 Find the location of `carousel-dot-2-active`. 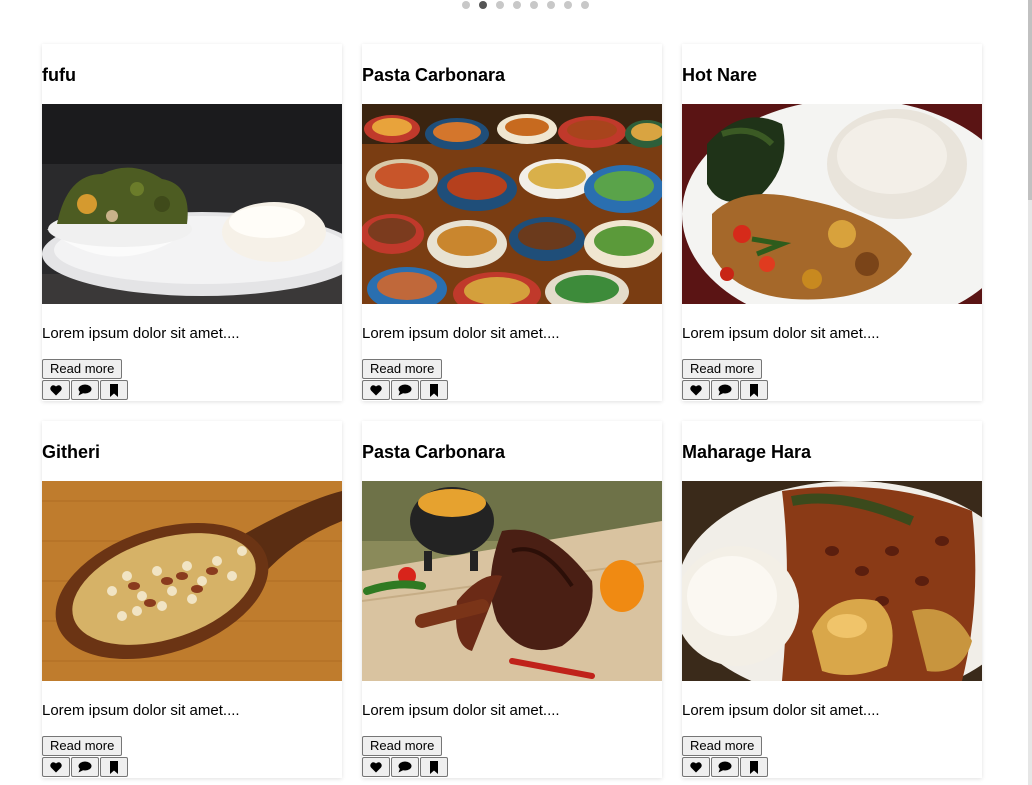

carousel-dot-2-active is located at coordinates (483, 5).